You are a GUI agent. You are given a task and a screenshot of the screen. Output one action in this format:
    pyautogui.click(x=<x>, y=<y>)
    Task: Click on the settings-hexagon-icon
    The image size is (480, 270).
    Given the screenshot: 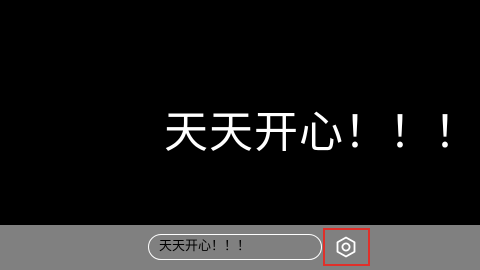 What is the action you would take?
    pyautogui.click(x=346, y=247)
    